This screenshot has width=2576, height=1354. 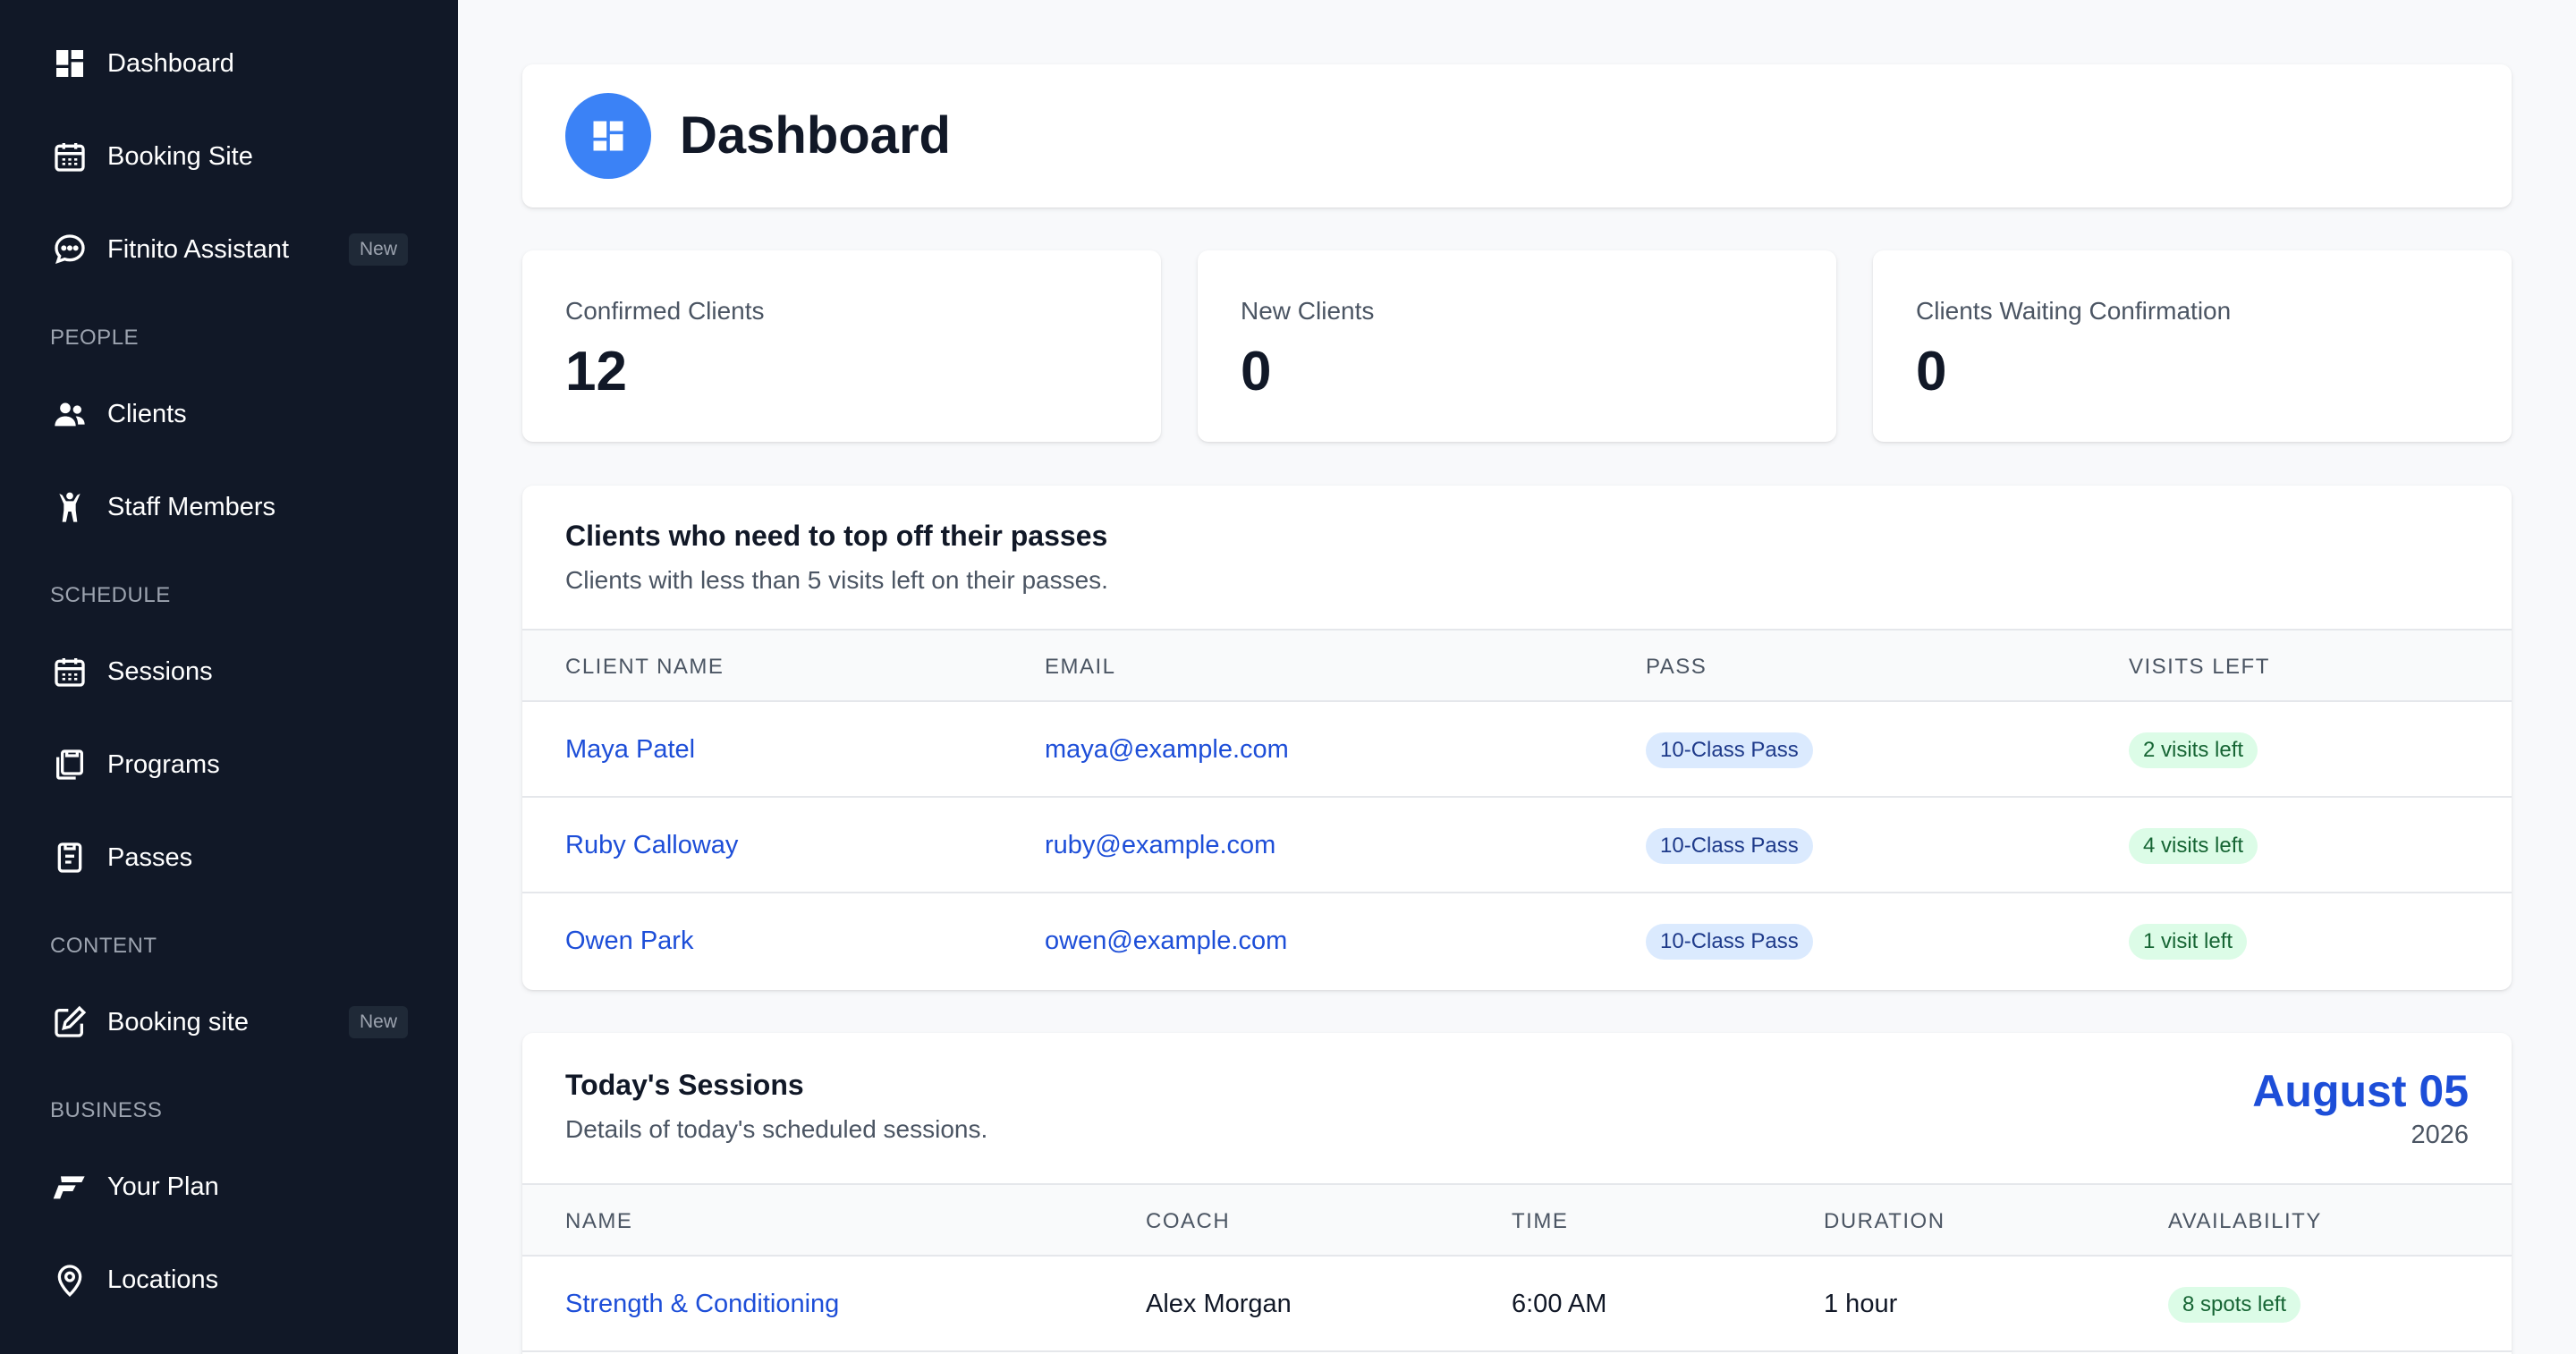 I want to click on sidebar-item-sessions: Sessions, so click(x=229, y=671).